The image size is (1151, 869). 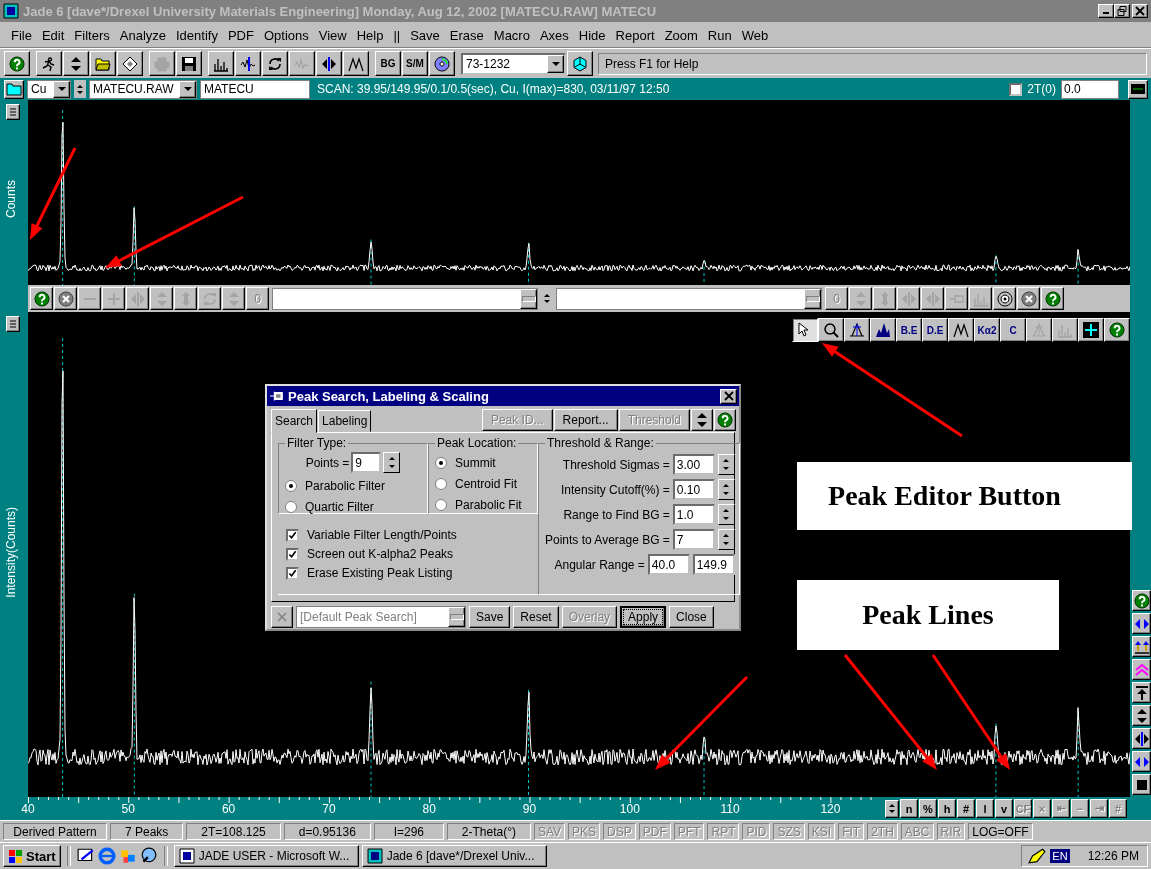 What do you see at coordinates (248, 63) in the screenshot?
I see `waveform-button` at bounding box center [248, 63].